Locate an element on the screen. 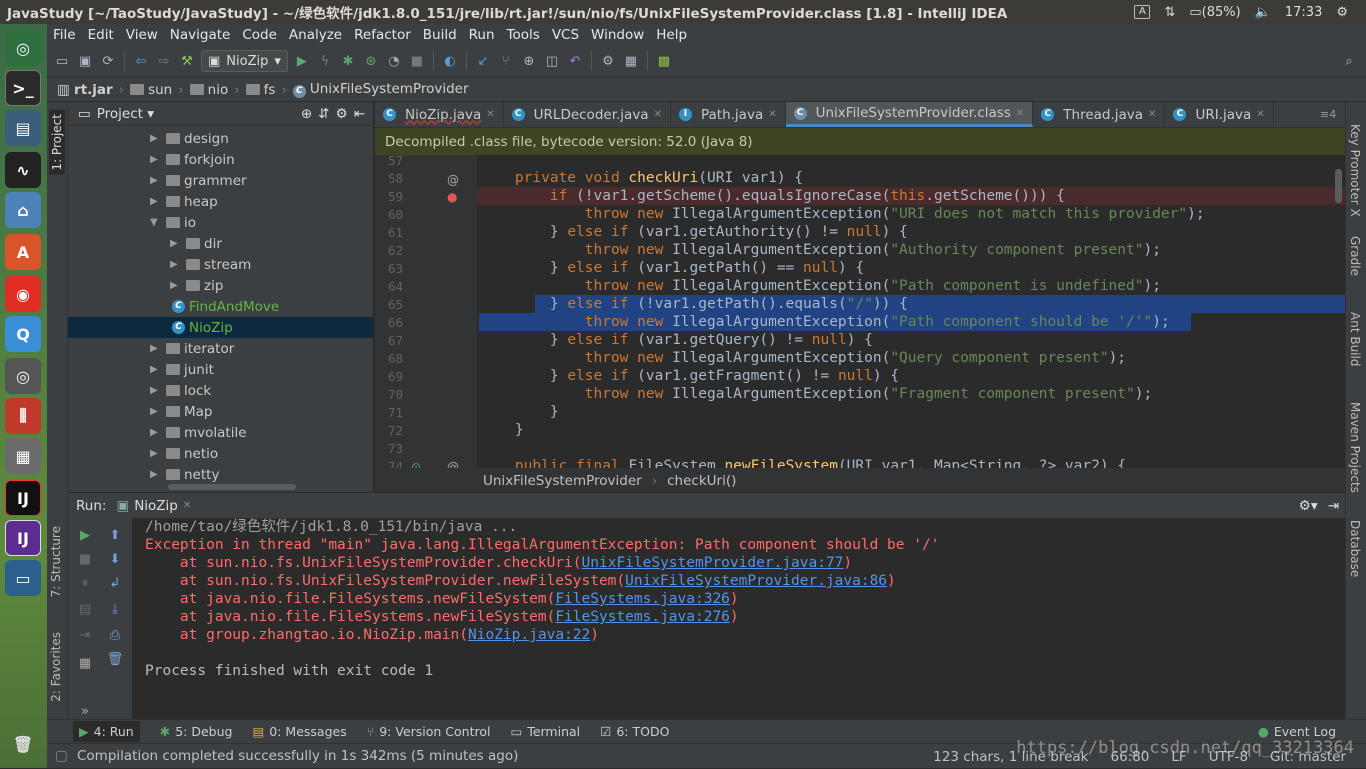  dump-threads-icon: ▤ is located at coordinates (85, 610).